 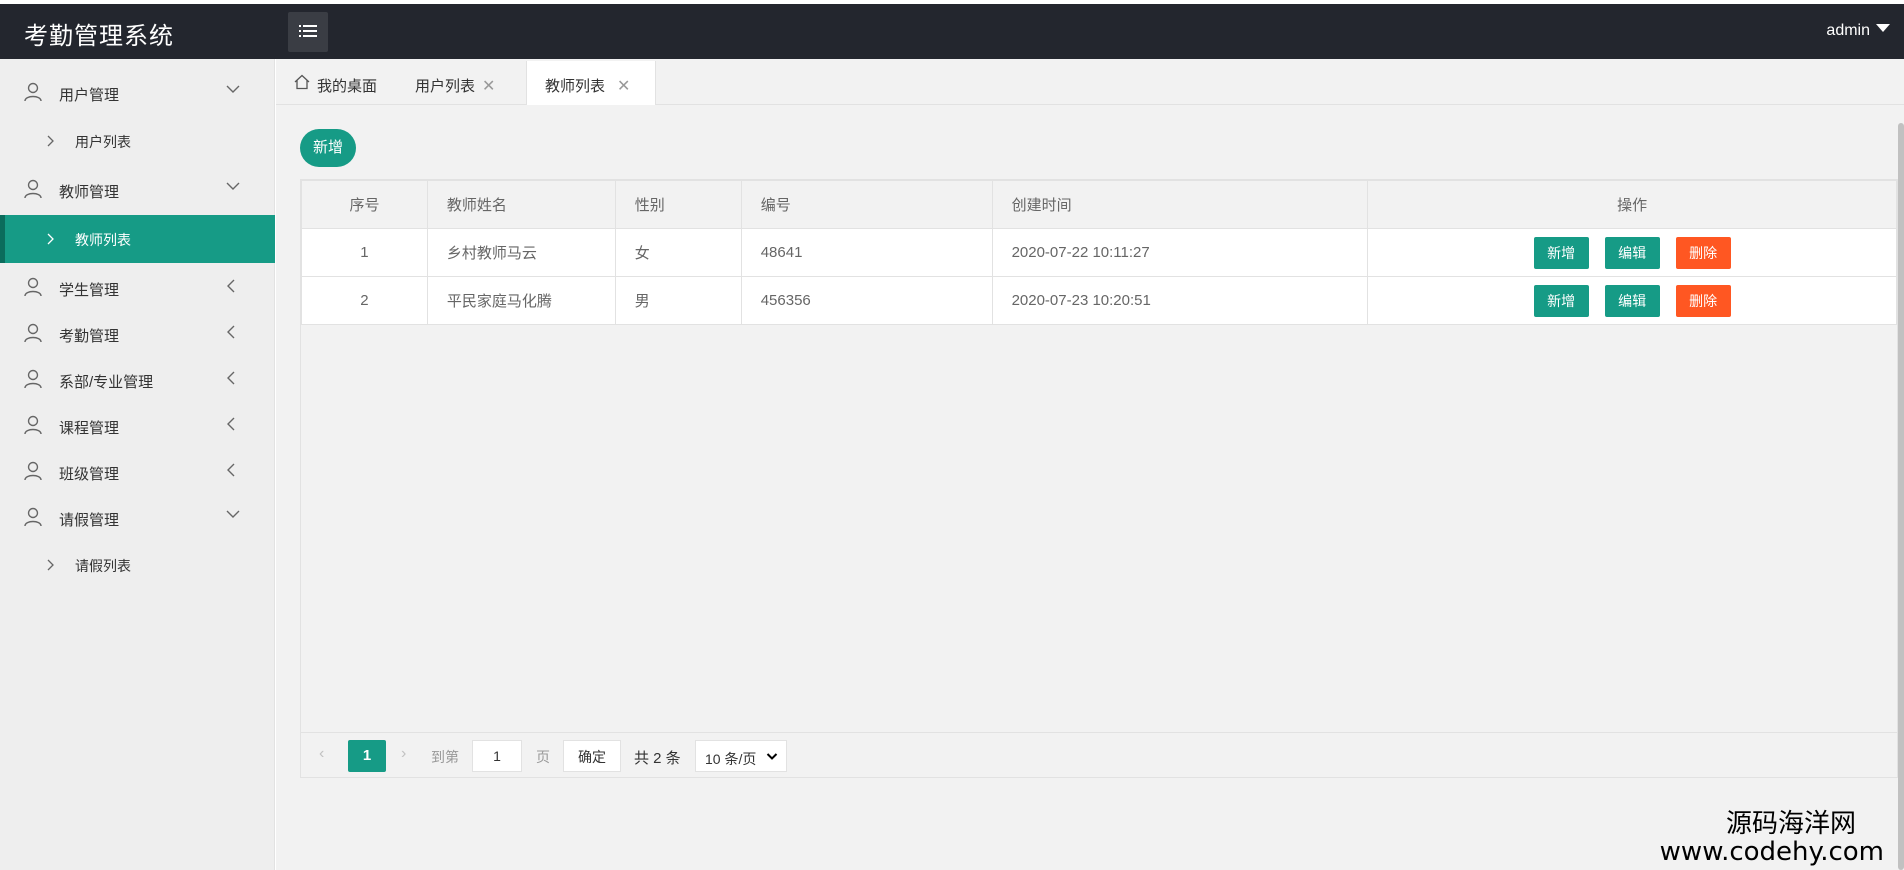 I want to click on tab-teacher-list: 教师列表 ✕, so click(x=591, y=83).